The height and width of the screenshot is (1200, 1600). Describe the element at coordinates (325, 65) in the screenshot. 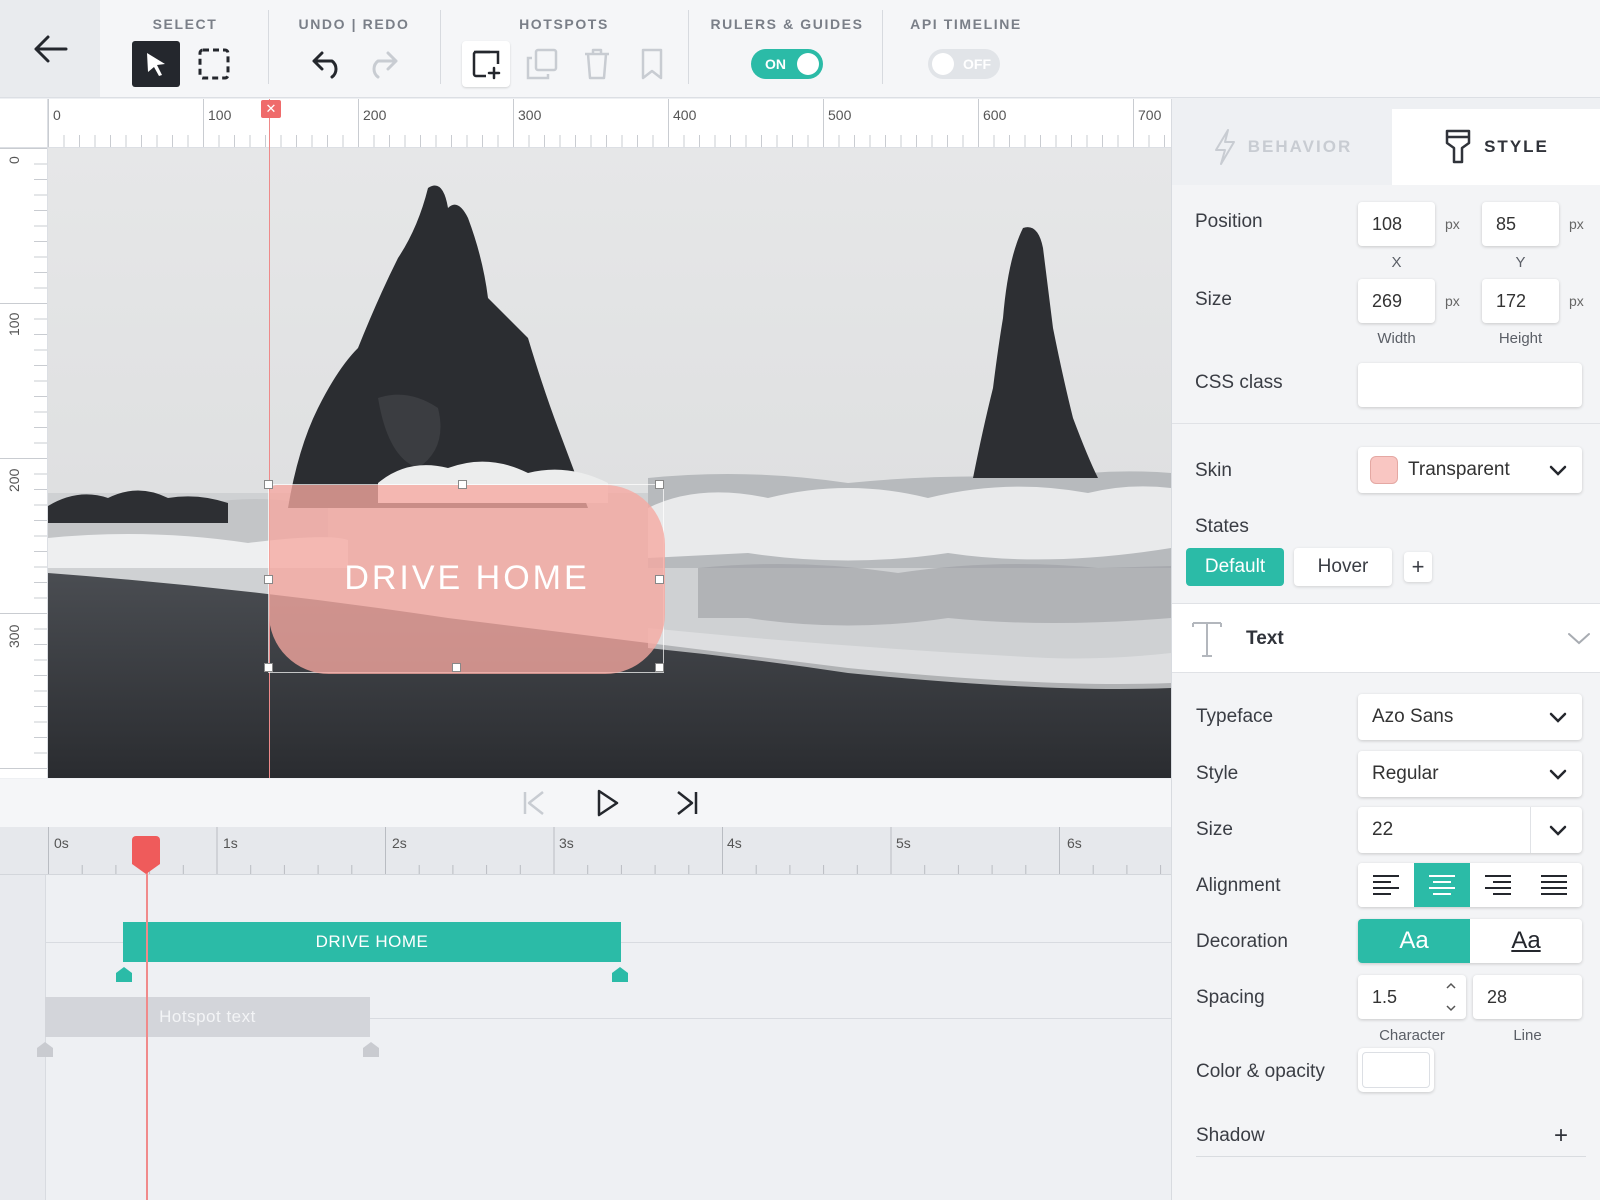

I see `undo-icon` at that location.